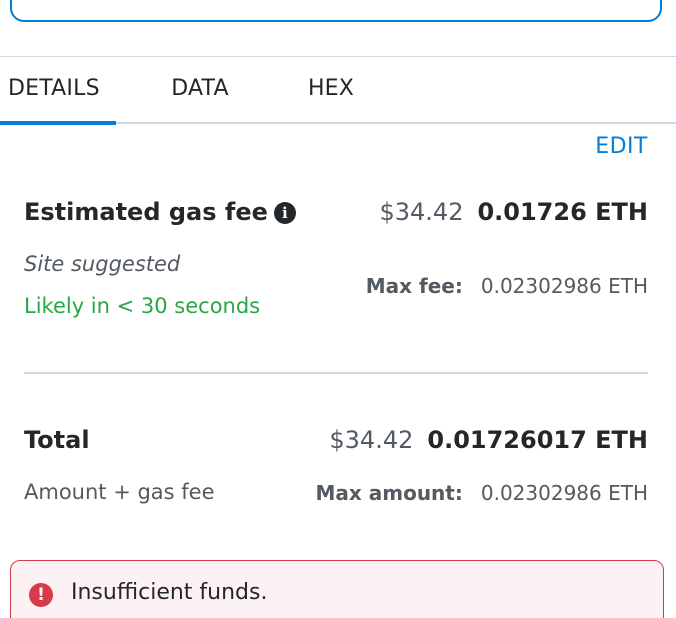 The width and height of the screenshot is (676, 618). I want to click on total-fiat: $34.42, so click(371, 440).